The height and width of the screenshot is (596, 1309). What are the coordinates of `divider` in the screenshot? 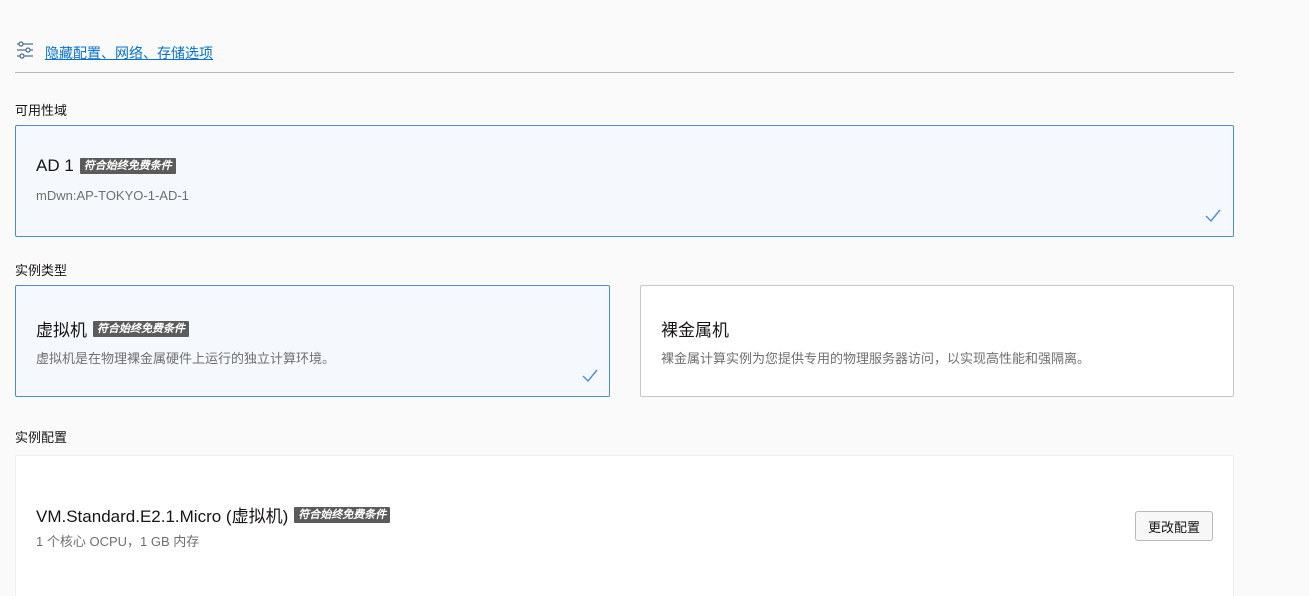 It's located at (624, 72).